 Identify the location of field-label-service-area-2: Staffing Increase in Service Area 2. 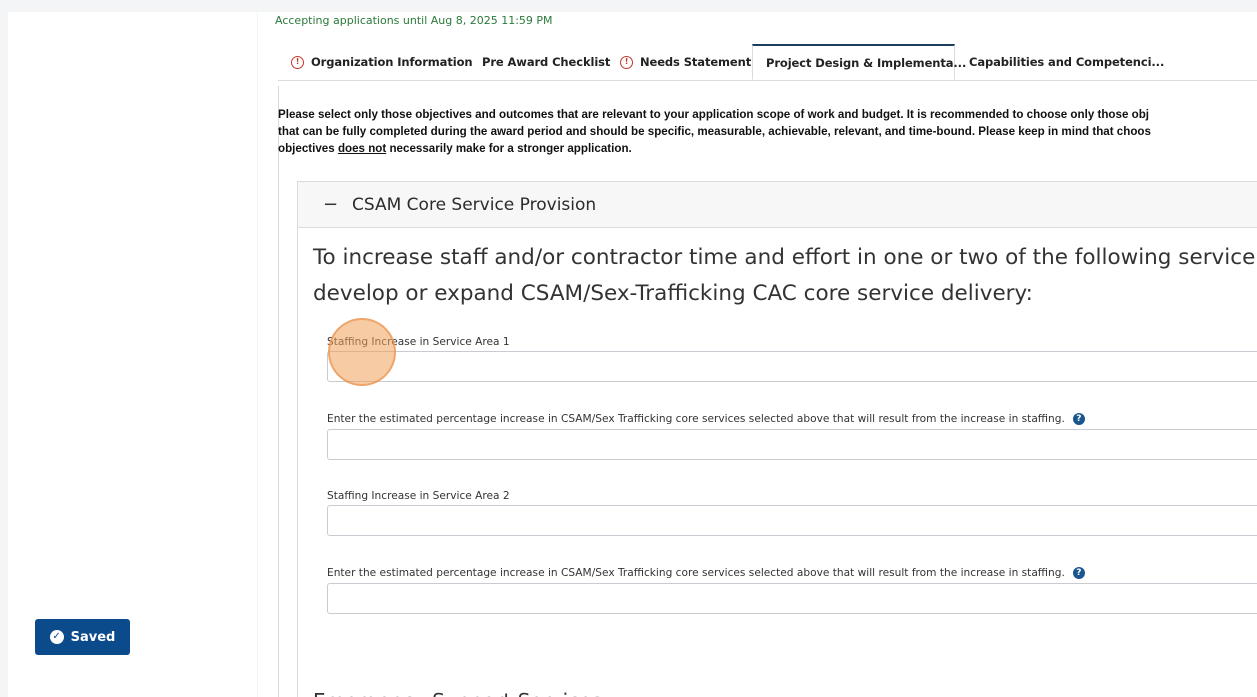
(418, 496).